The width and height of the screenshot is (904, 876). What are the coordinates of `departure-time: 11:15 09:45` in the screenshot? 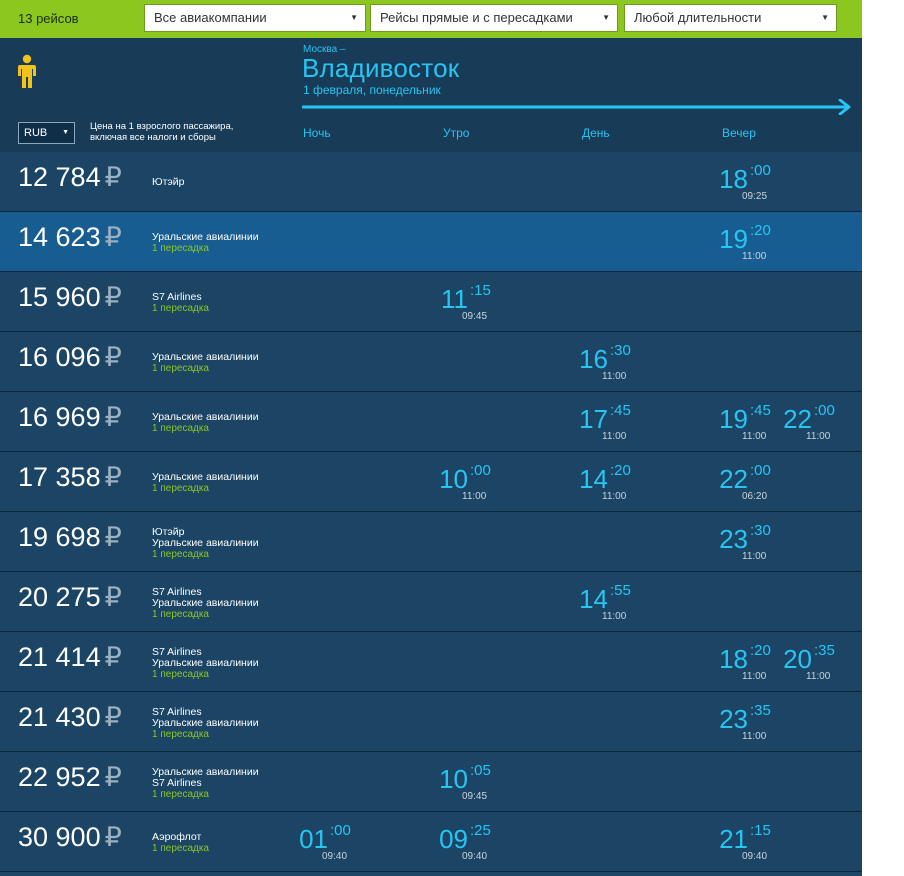 It's located at (472, 302).